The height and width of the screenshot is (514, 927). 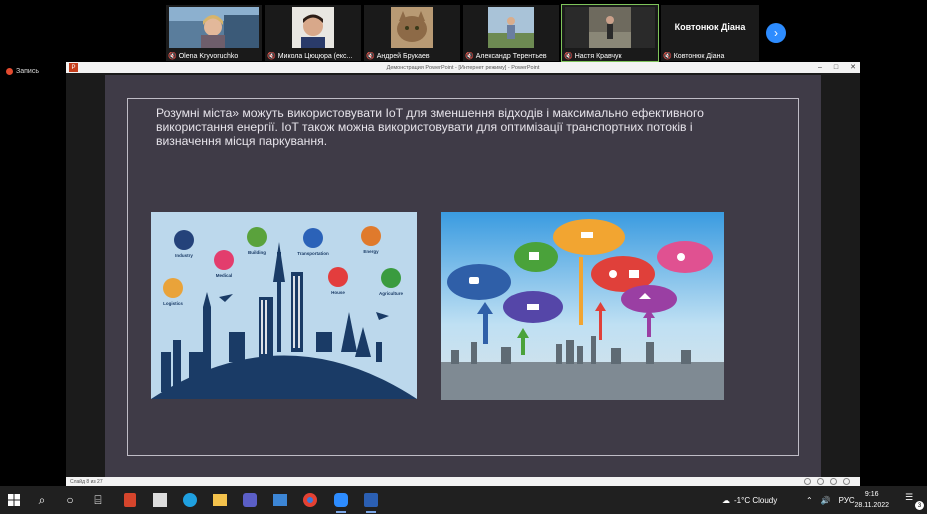 I want to click on reading-view-icon, so click(x=833, y=481).